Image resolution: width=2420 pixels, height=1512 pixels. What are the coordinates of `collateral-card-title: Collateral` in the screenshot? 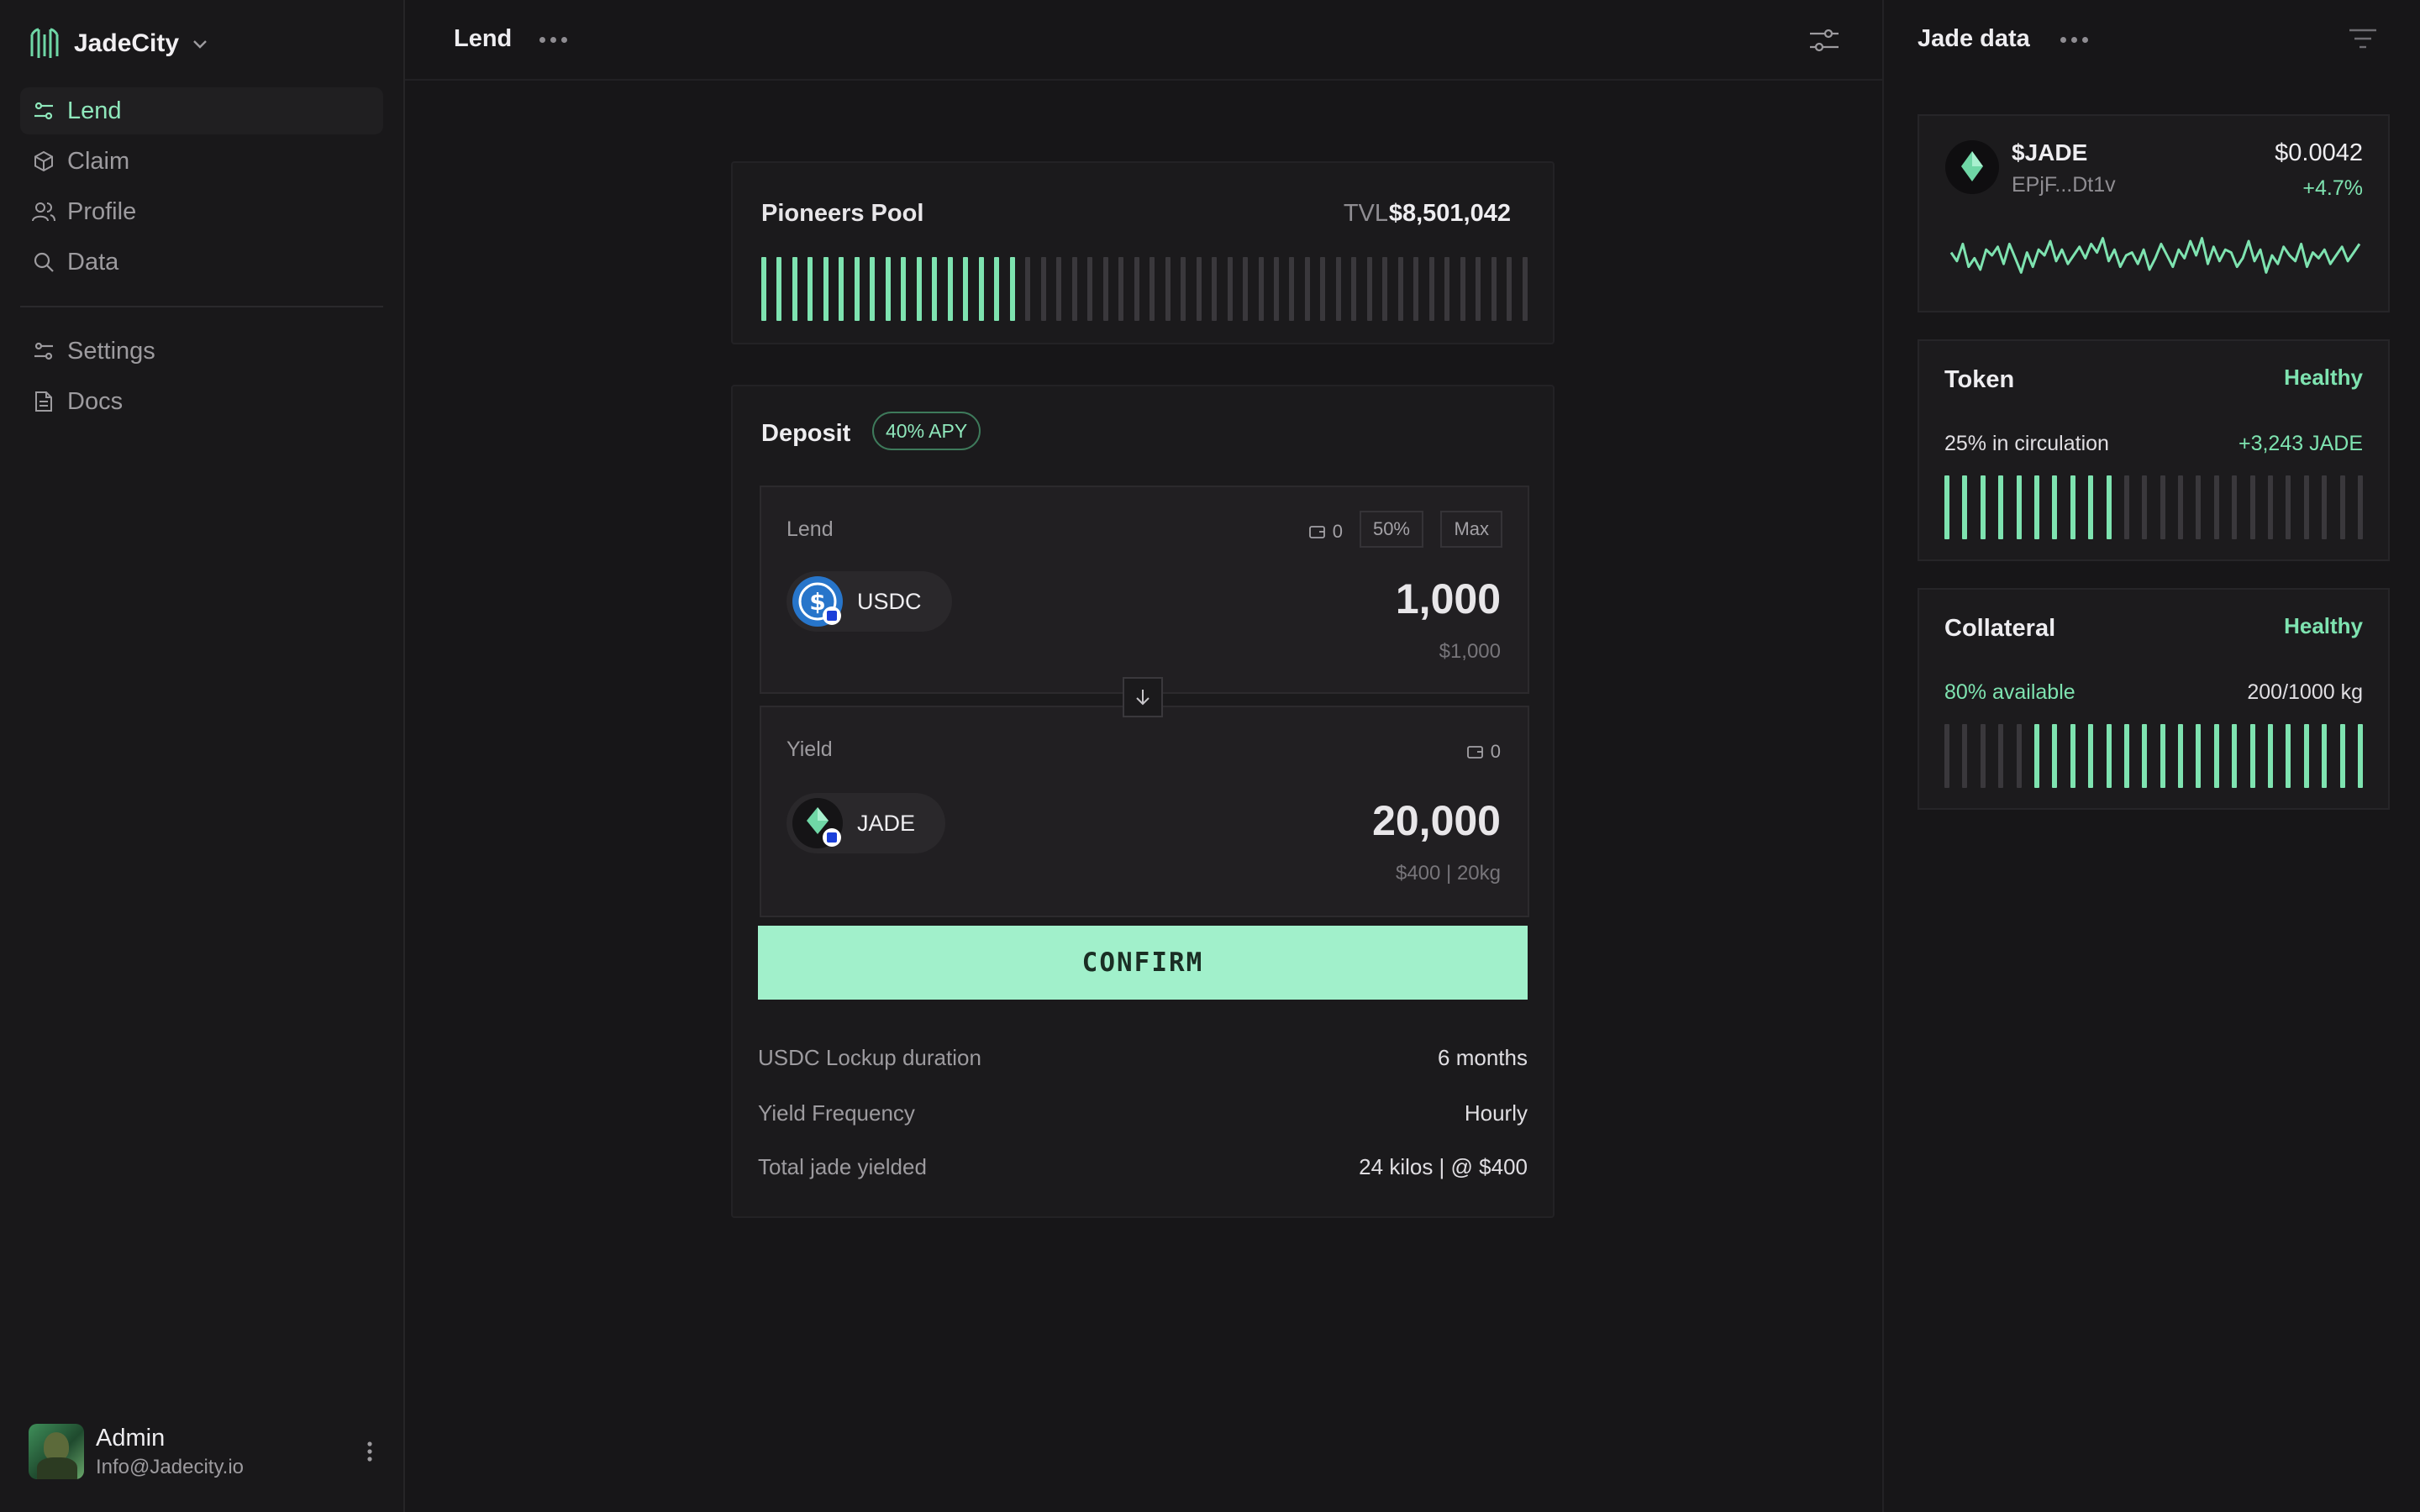 It's located at (2000, 628).